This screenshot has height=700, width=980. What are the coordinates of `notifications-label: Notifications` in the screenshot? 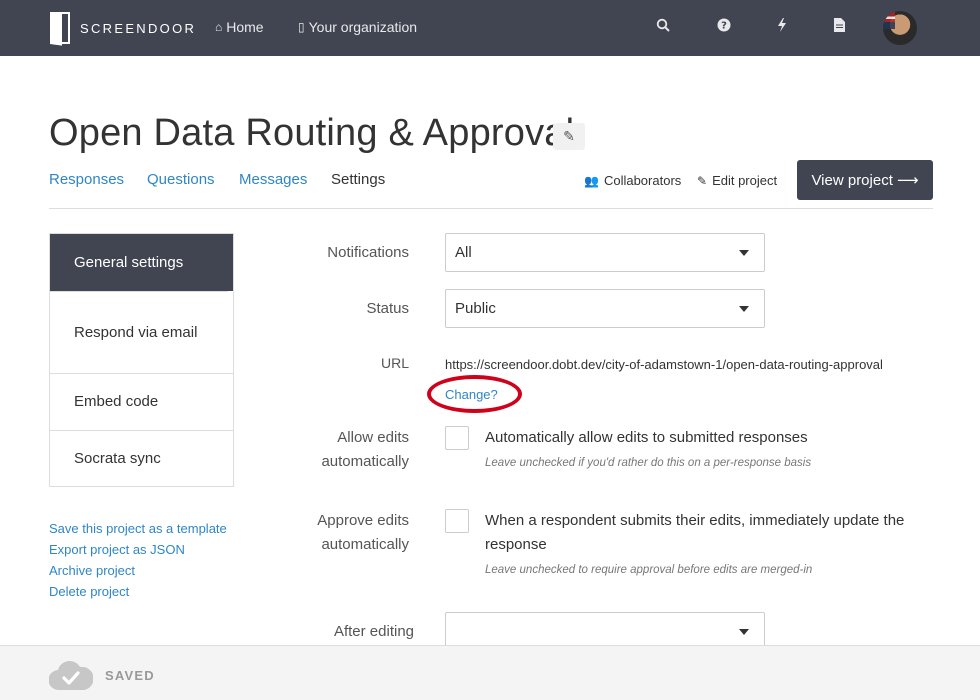 It's located at (368, 252).